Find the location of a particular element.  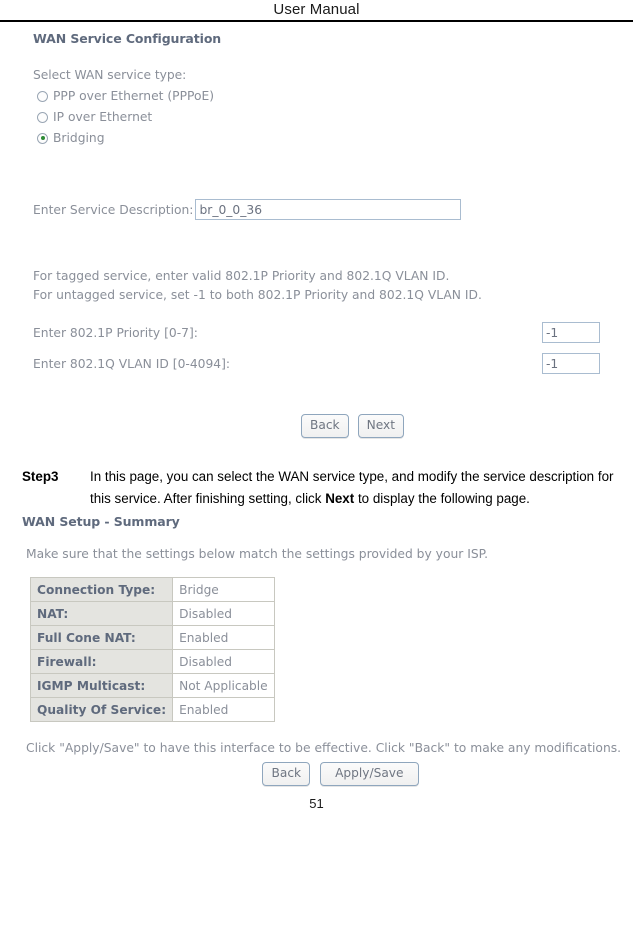

summary-key-connection-type: Connection Type: is located at coordinates (101, 589).